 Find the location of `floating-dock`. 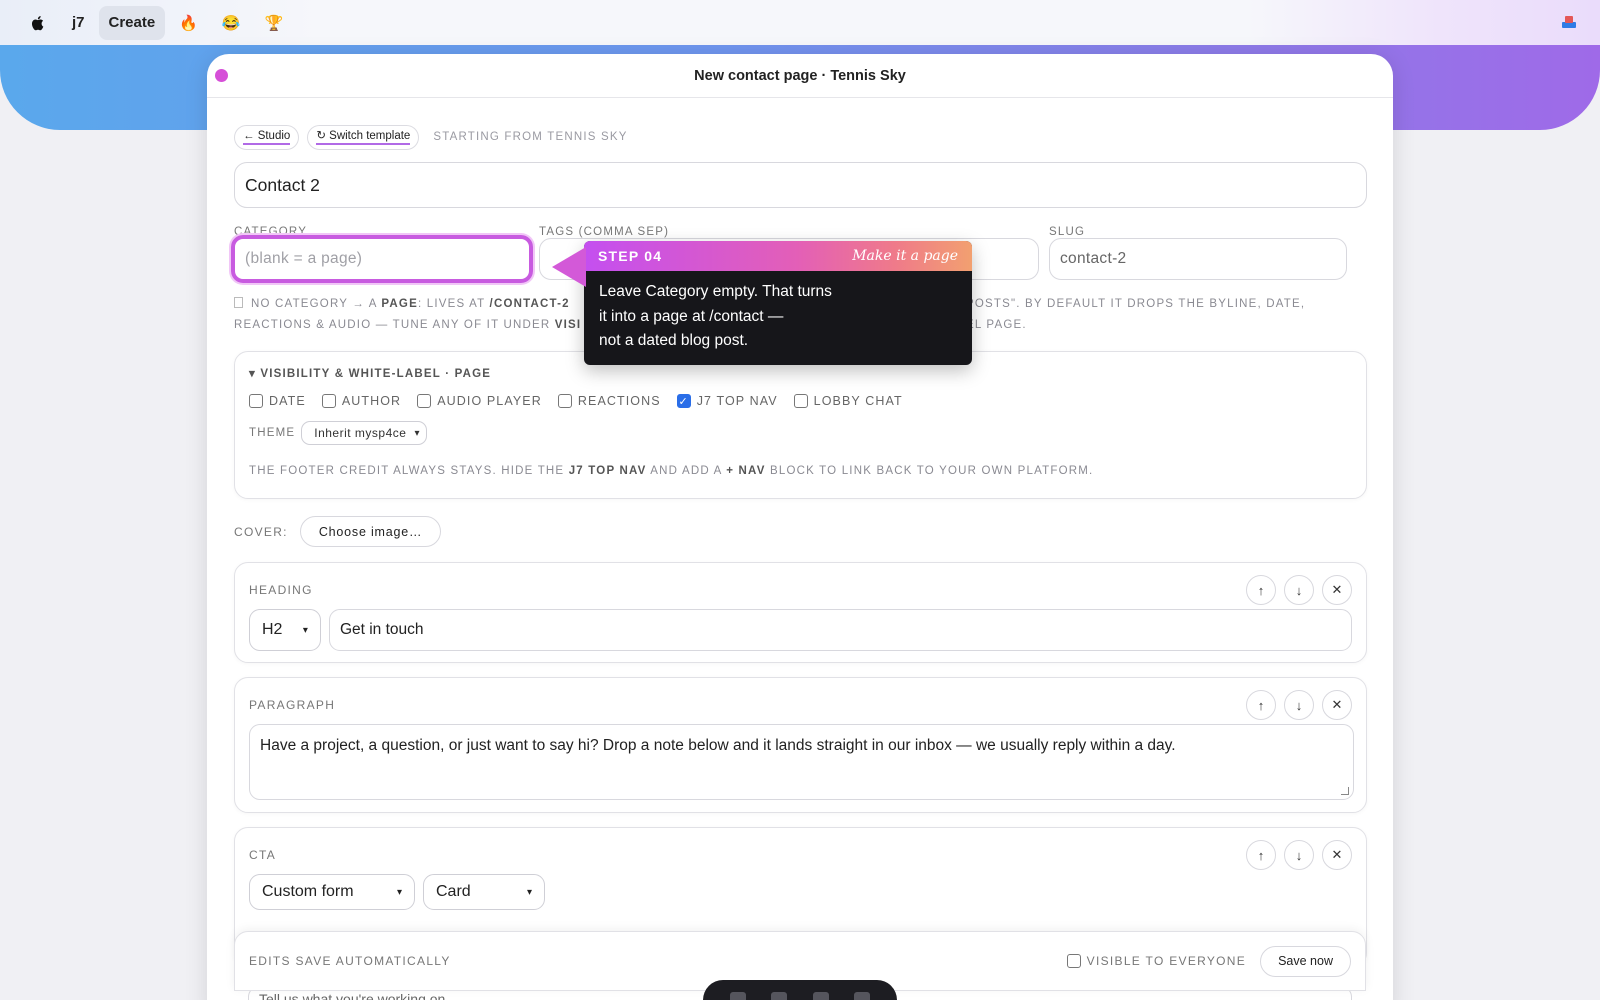

floating-dock is located at coordinates (800, 990).